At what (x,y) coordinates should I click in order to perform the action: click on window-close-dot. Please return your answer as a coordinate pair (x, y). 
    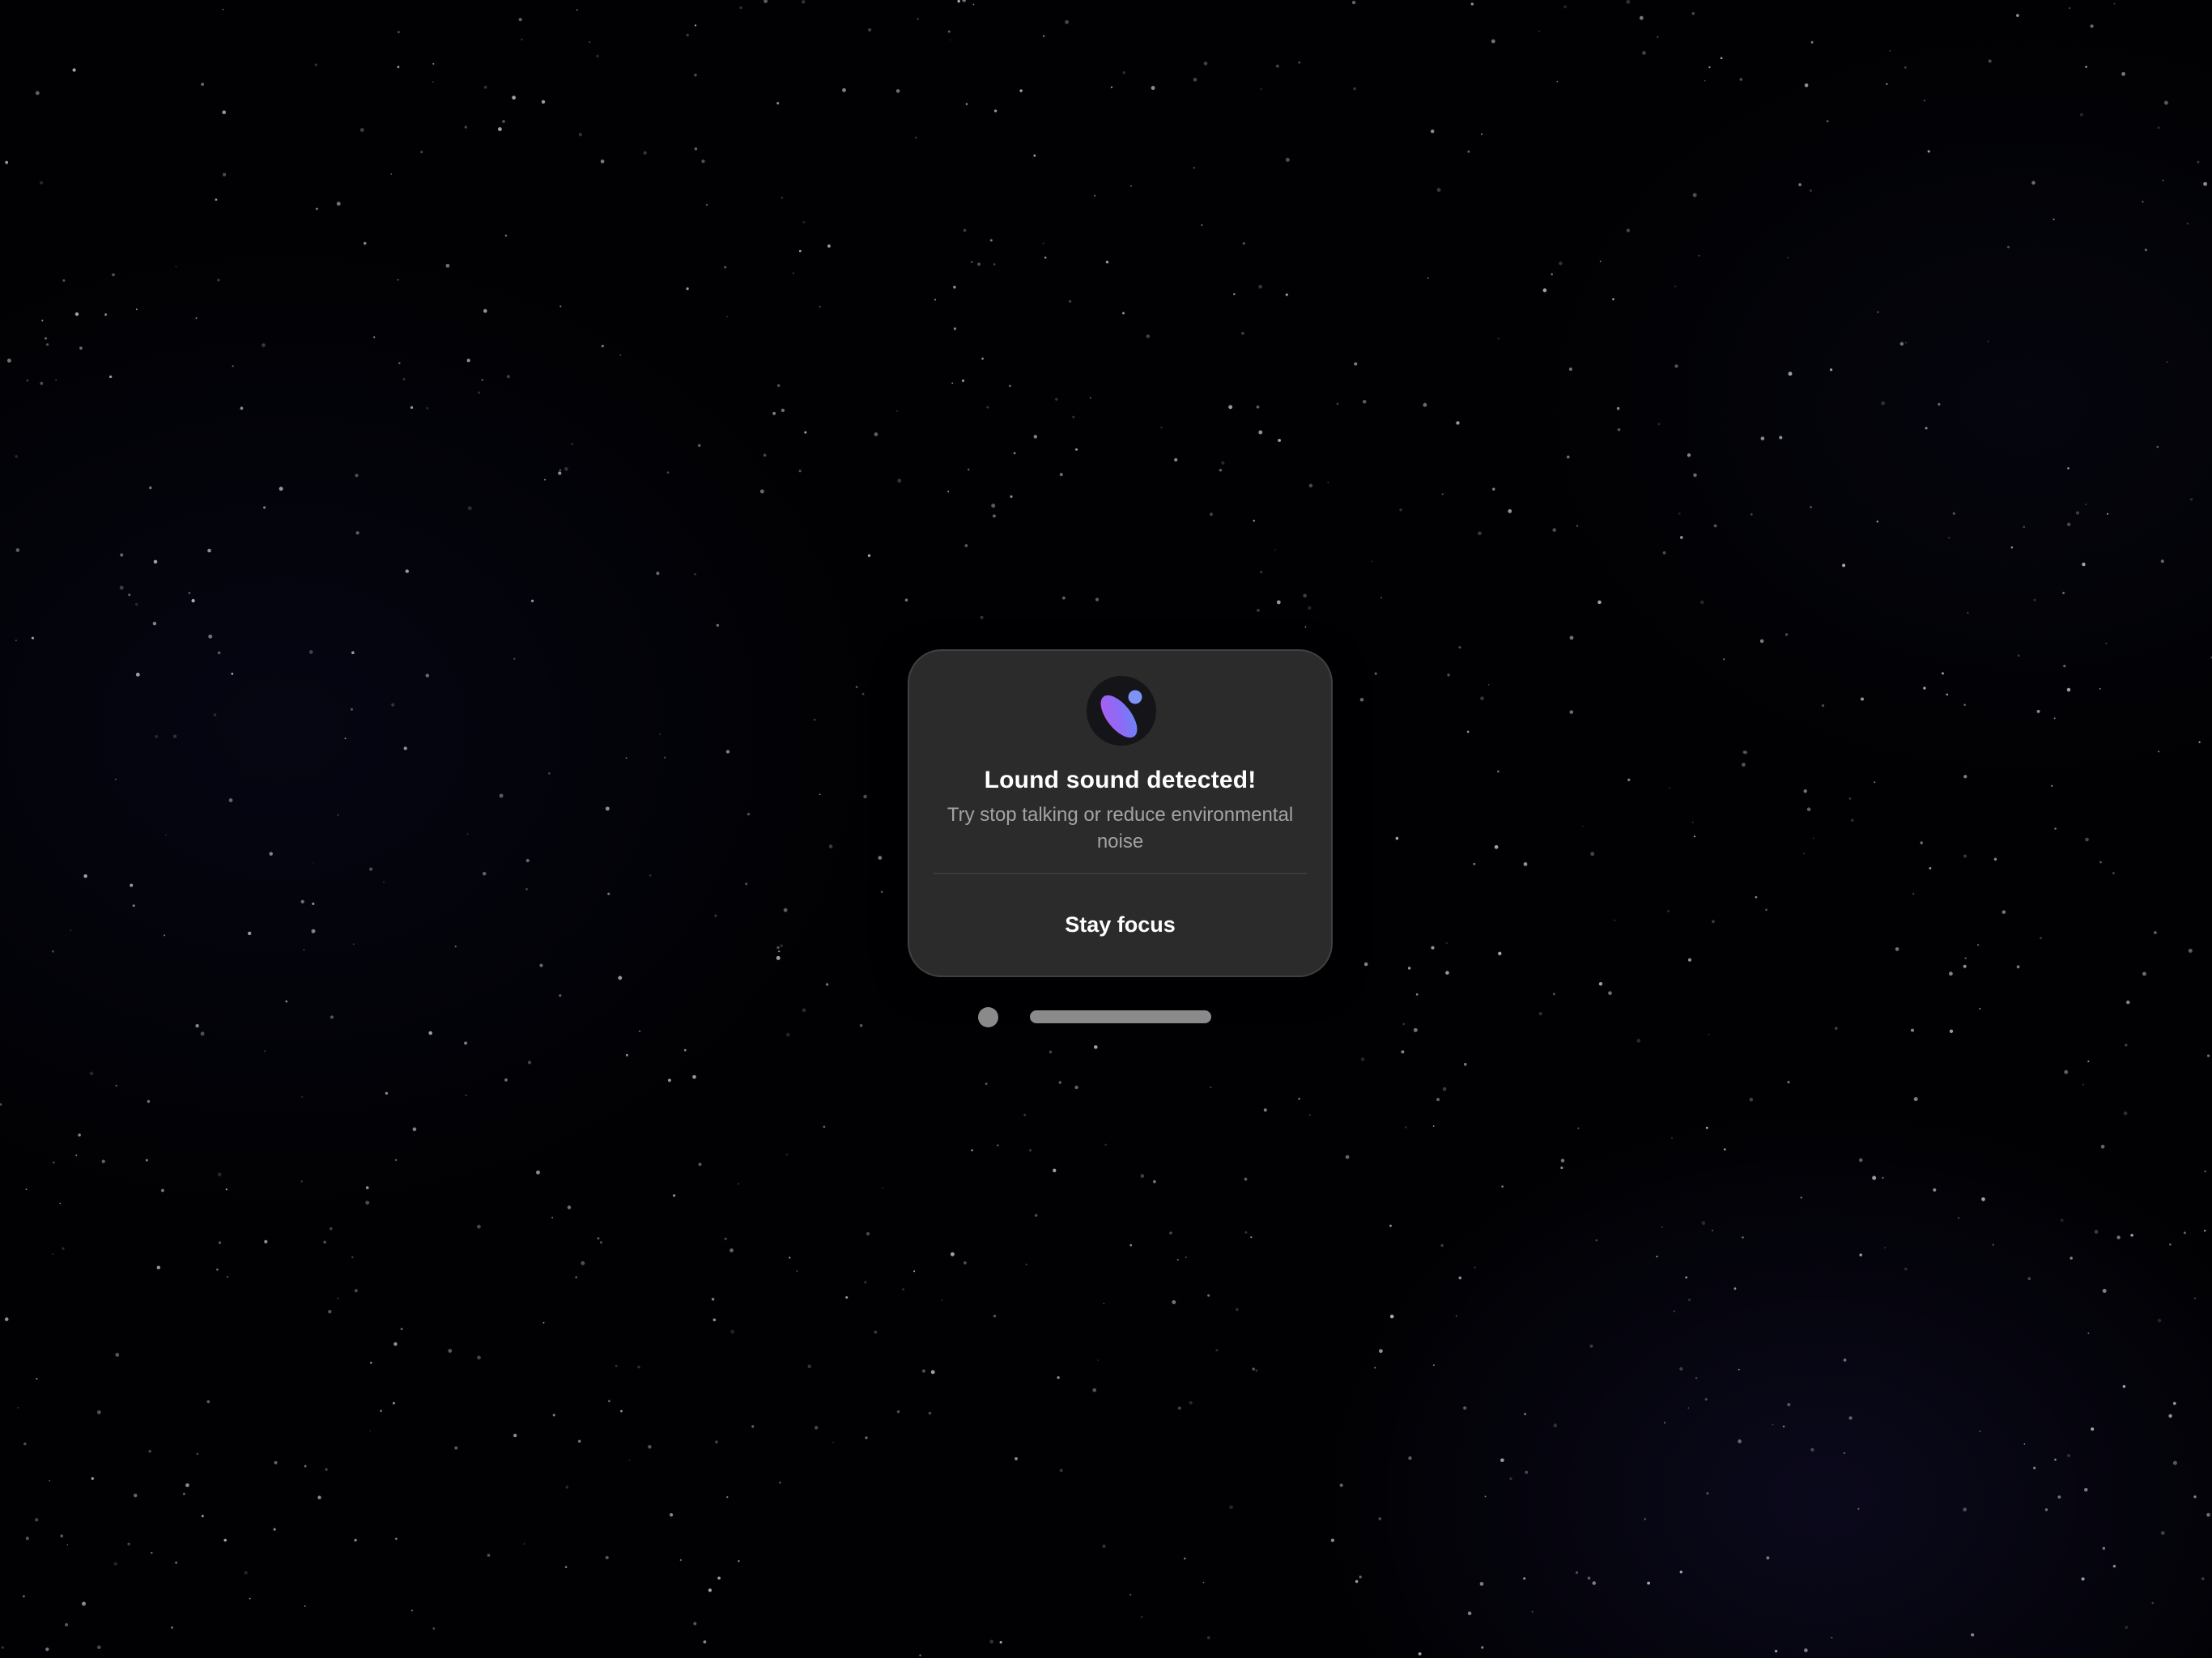
    Looking at the image, I should click on (988, 1017).